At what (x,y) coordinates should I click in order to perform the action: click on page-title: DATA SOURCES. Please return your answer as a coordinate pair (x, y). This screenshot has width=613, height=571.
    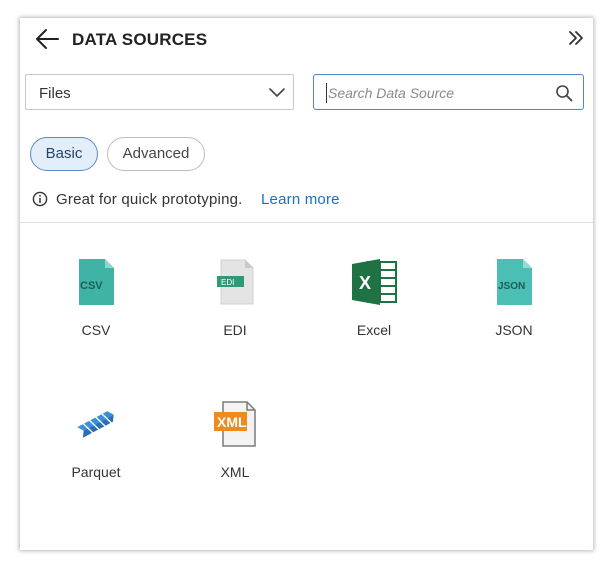
    Looking at the image, I should click on (140, 39).